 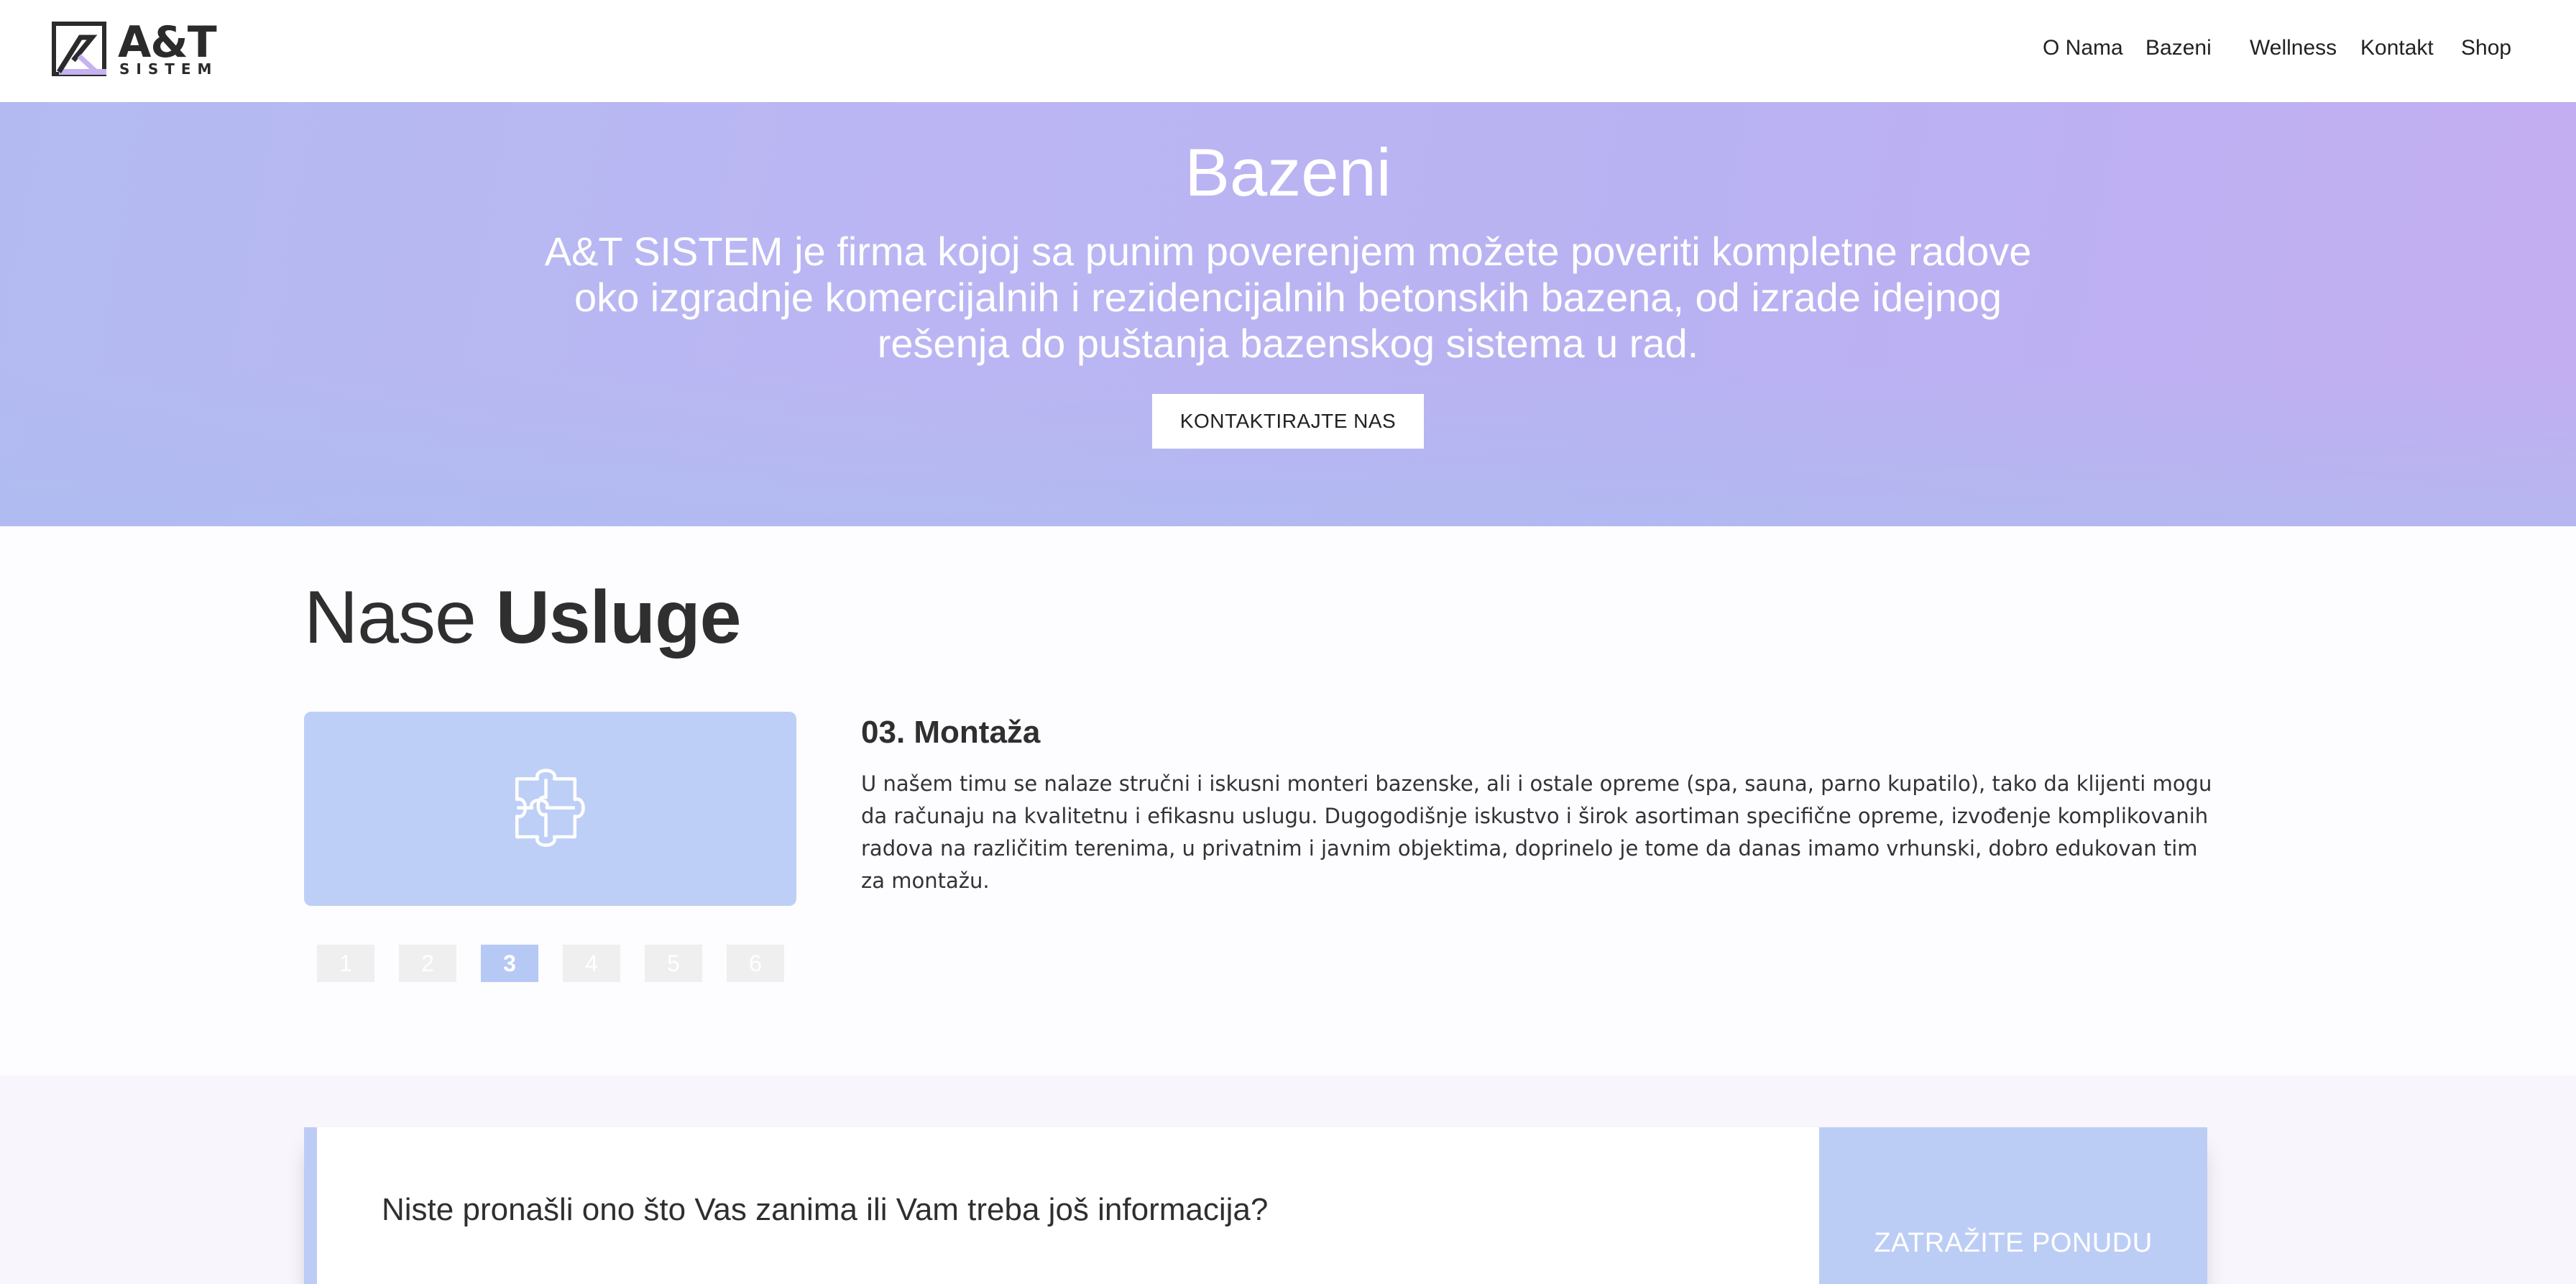 I want to click on services-heading-bold: Usluge, so click(x=618, y=617).